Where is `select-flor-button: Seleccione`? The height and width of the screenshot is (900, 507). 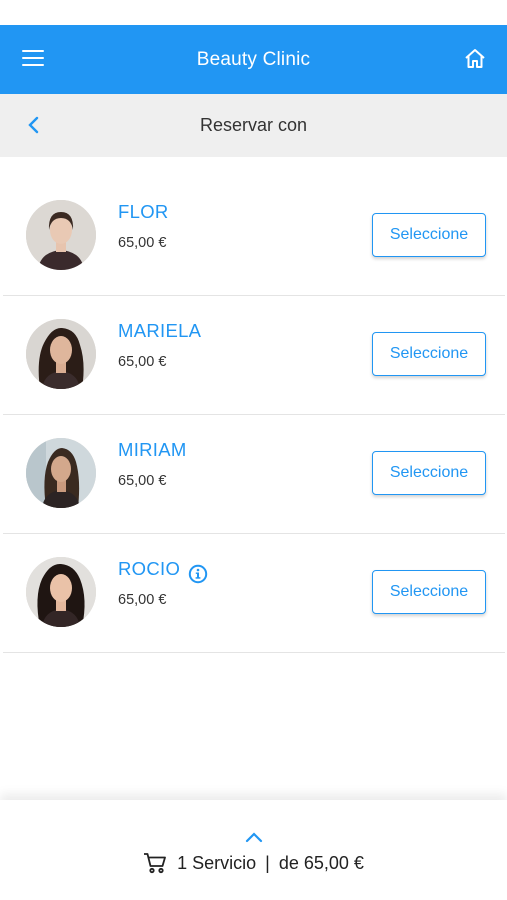
select-flor-button: Seleccione is located at coordinates (429, 235).